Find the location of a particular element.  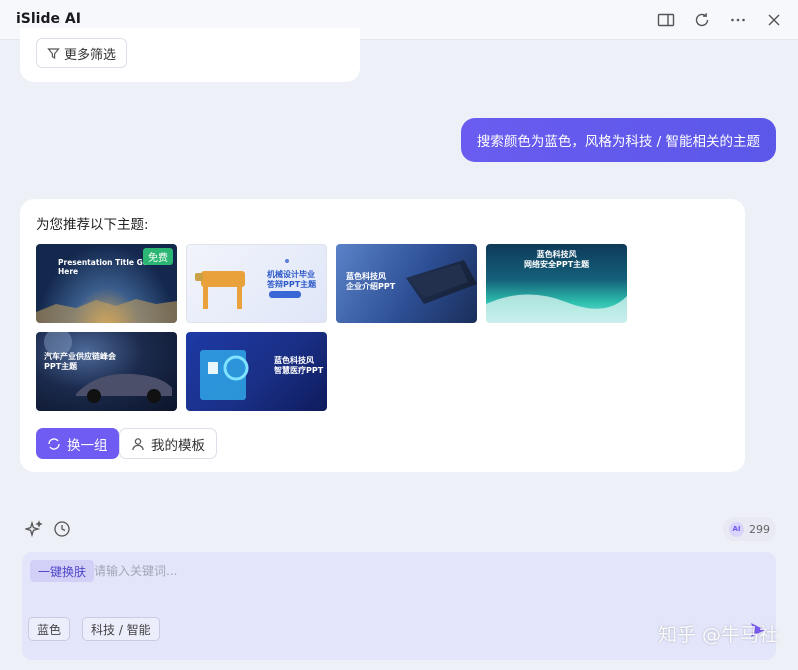

filter-icon is located at coordinates (53, 53).